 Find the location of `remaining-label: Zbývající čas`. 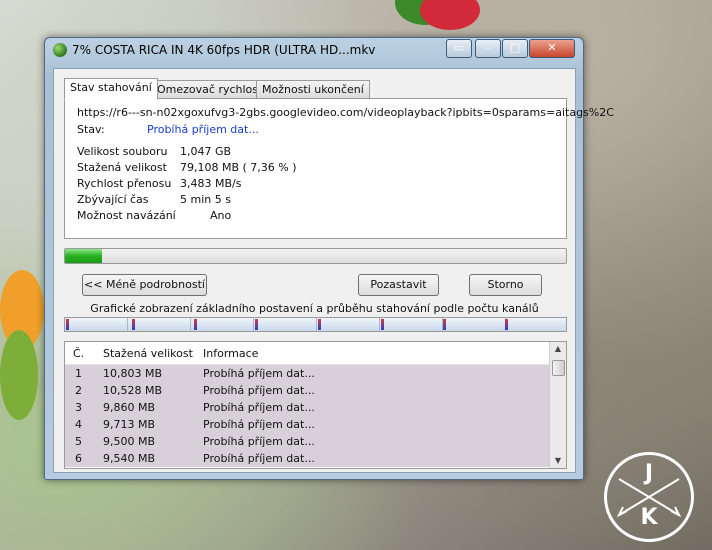

remaining-label: Zbývající čas is located at coordinates (113, 199).